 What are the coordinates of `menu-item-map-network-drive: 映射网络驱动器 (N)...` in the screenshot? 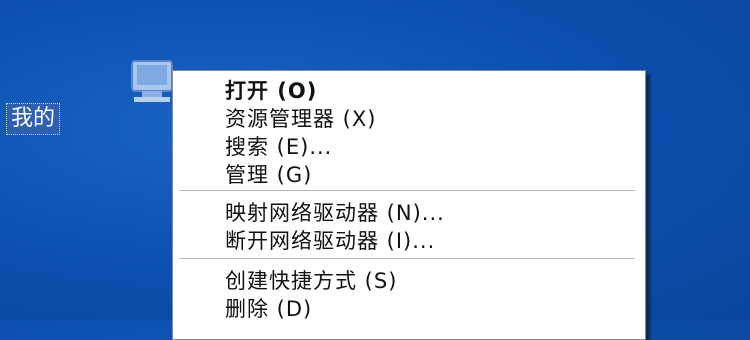 It's located at (335, 213).